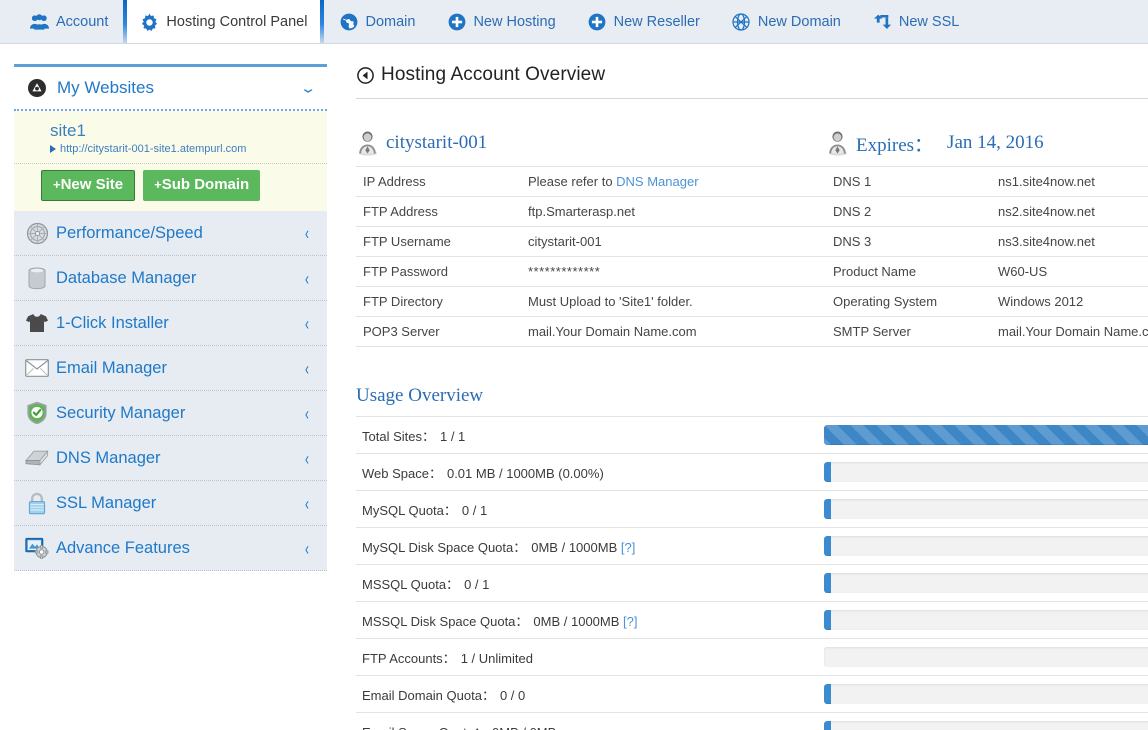 Image resolution: width=1148 pixels, height=730 pixels. What do you see at coordinates (438, 241) in the screenshot?
I see `info-key: FTP Username` at bounding box center [438, 241].